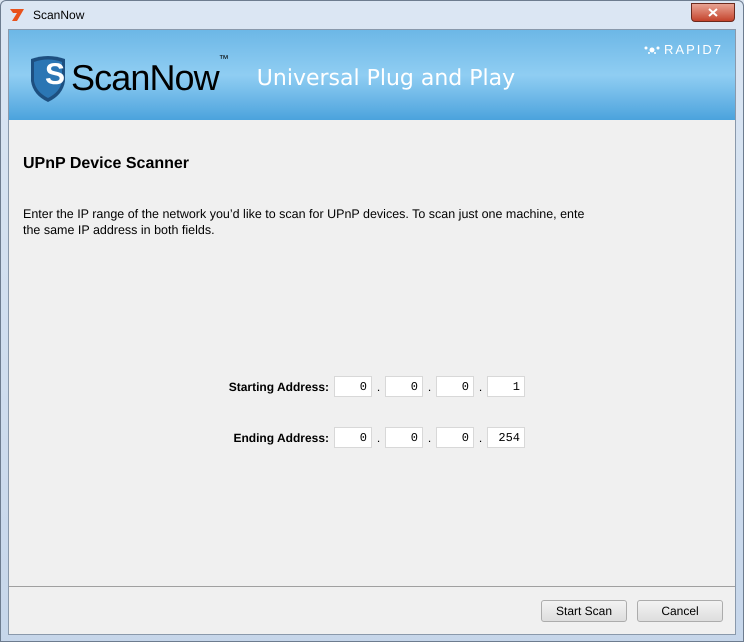  What do you see at coordinates (223, 59) in the screenshot?
I see `trademark: ™` at bounding box center [223, 59].